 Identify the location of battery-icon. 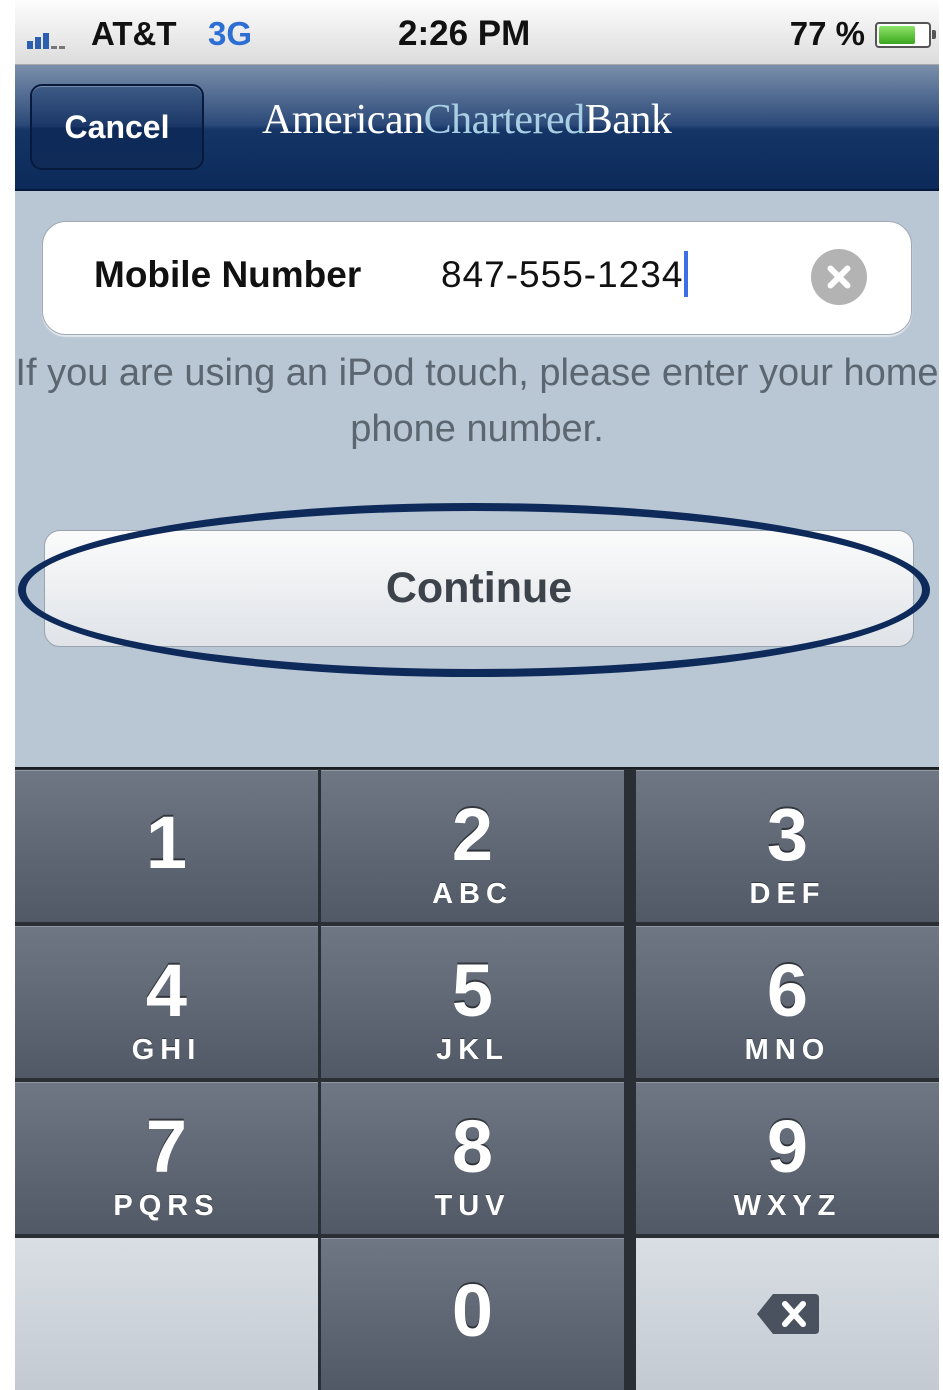
(905, 35).